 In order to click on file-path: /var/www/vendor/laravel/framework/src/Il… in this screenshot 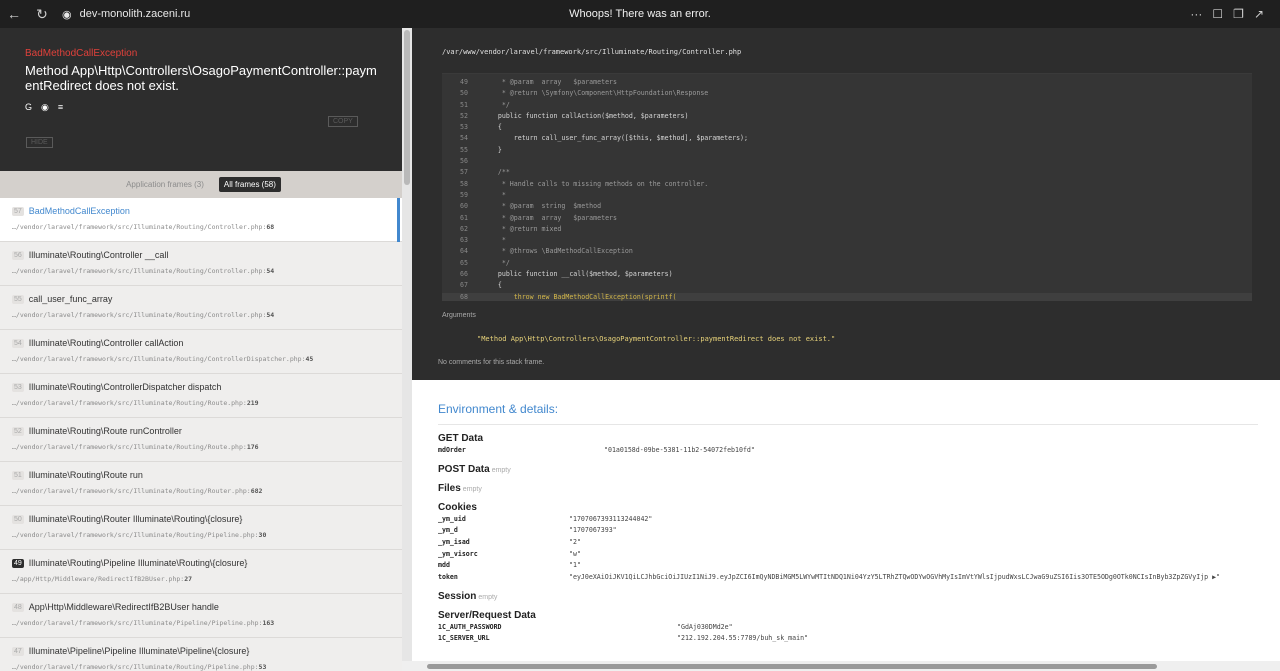, I will do `click(861, 52)`.